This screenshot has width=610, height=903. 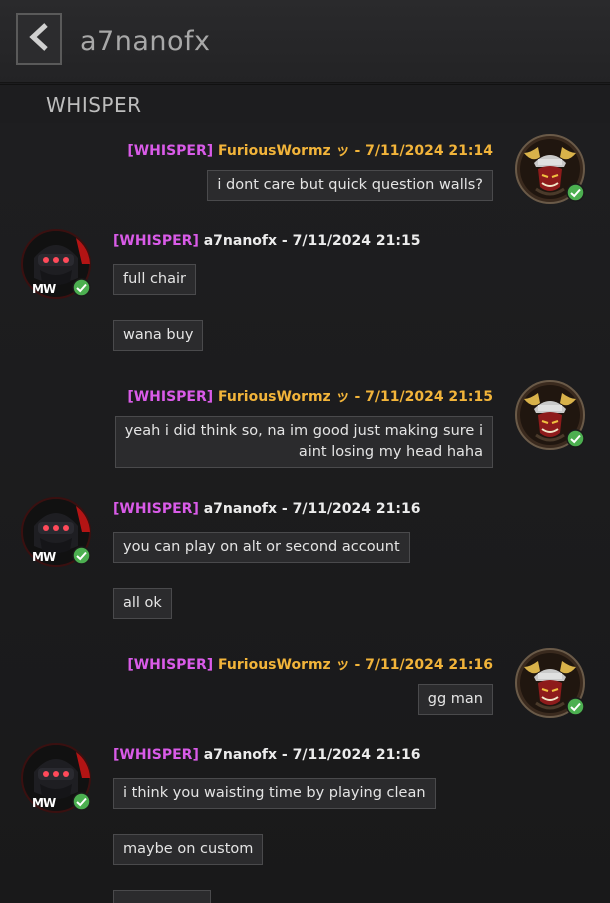 What do you see at coordinates (305, 41) in the screenshot?
I see `top-bar: a7nanofx` at bounding box center [305, 41].